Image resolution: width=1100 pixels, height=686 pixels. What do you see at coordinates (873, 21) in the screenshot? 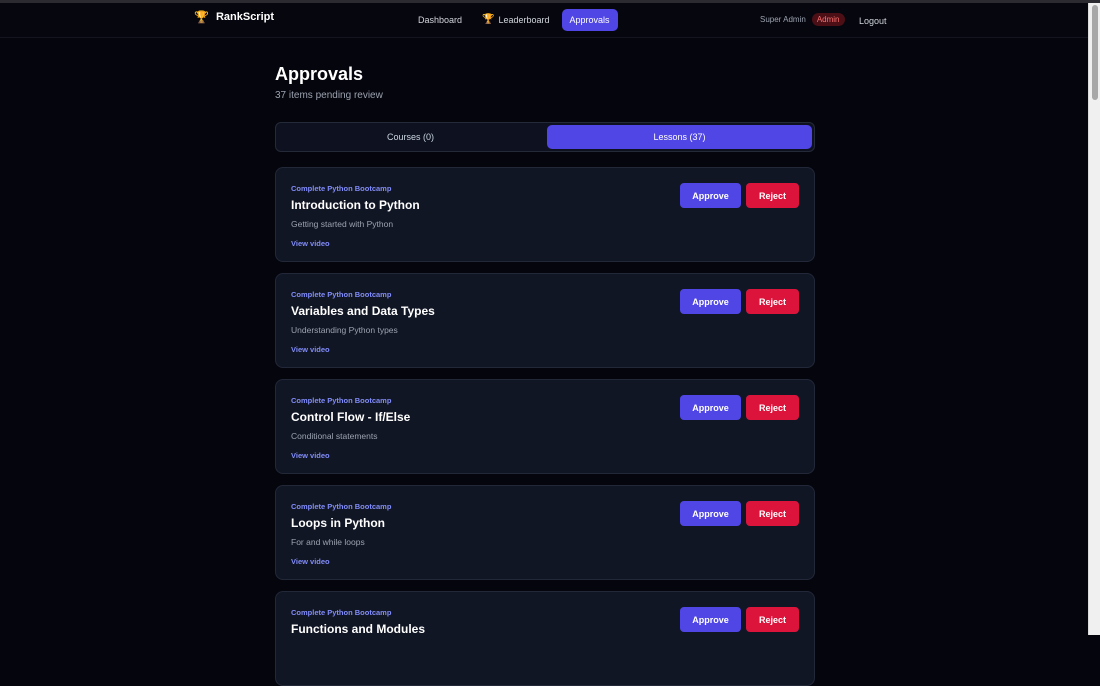
I see `logout-button: Logout` at bounding box center [873, 21].